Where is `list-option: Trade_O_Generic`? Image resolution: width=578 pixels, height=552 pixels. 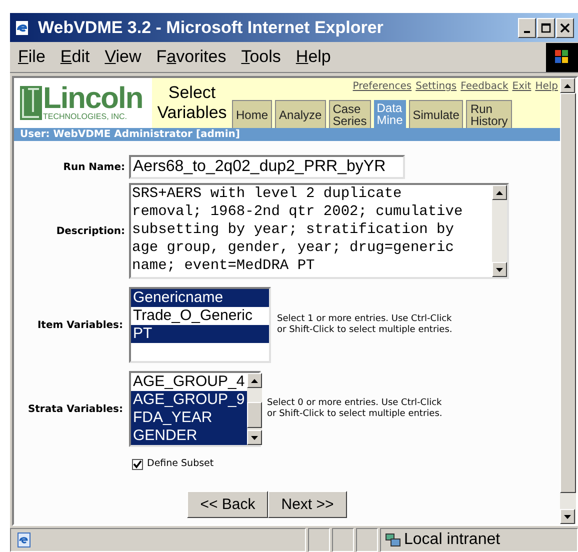 list-option: Trade_O_Generic is located at coordinates (200, 316).